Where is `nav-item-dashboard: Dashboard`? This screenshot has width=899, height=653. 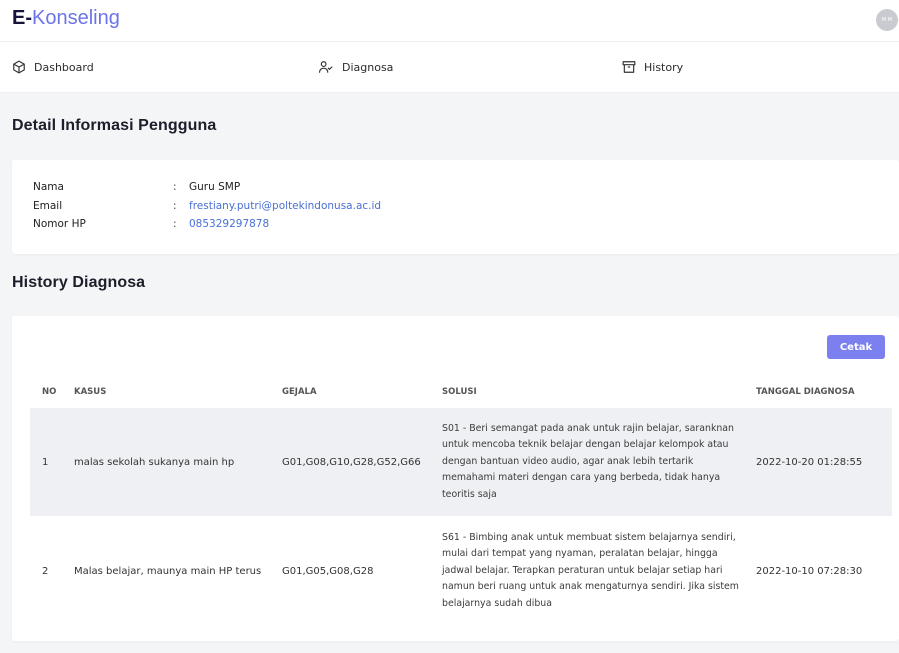 nav-item-dashboard: Dashboard is located at coordinates (53, 67).